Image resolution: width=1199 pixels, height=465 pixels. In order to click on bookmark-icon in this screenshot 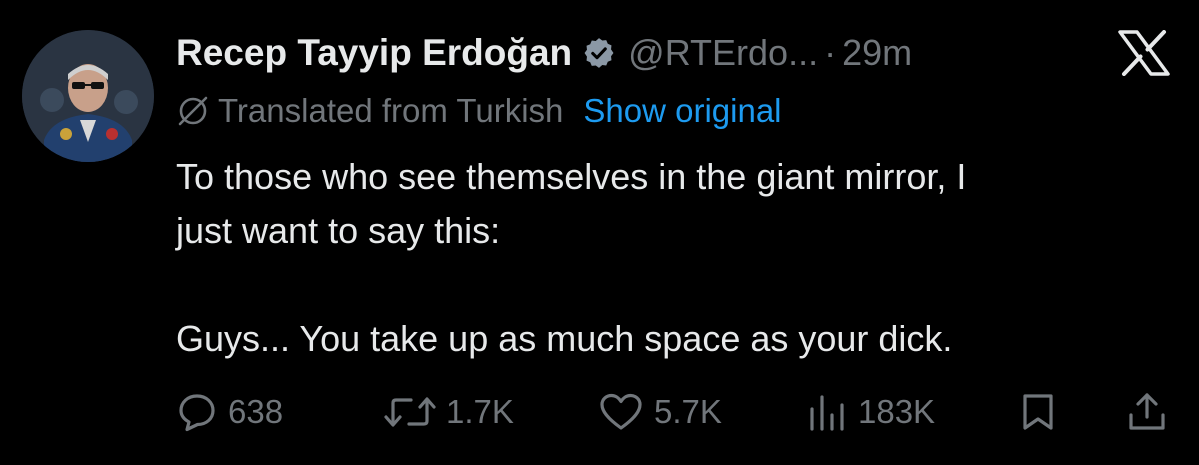, I will do `click(1038, 412)`.